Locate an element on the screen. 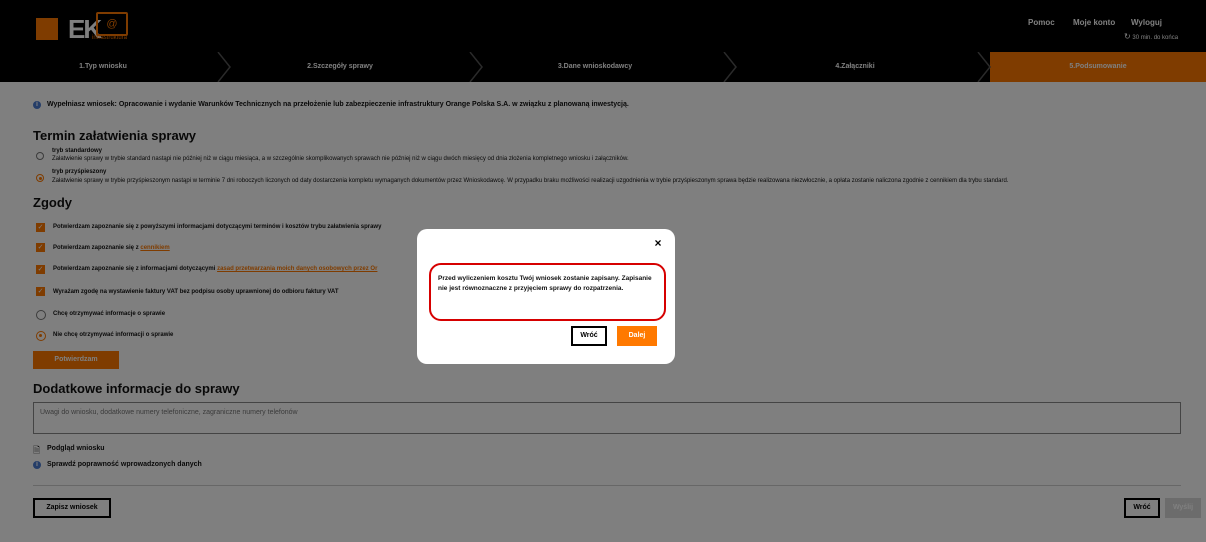 The width and height of the screenshot is (1206, 542). close-icon: × is located at coordinates (658, 243).